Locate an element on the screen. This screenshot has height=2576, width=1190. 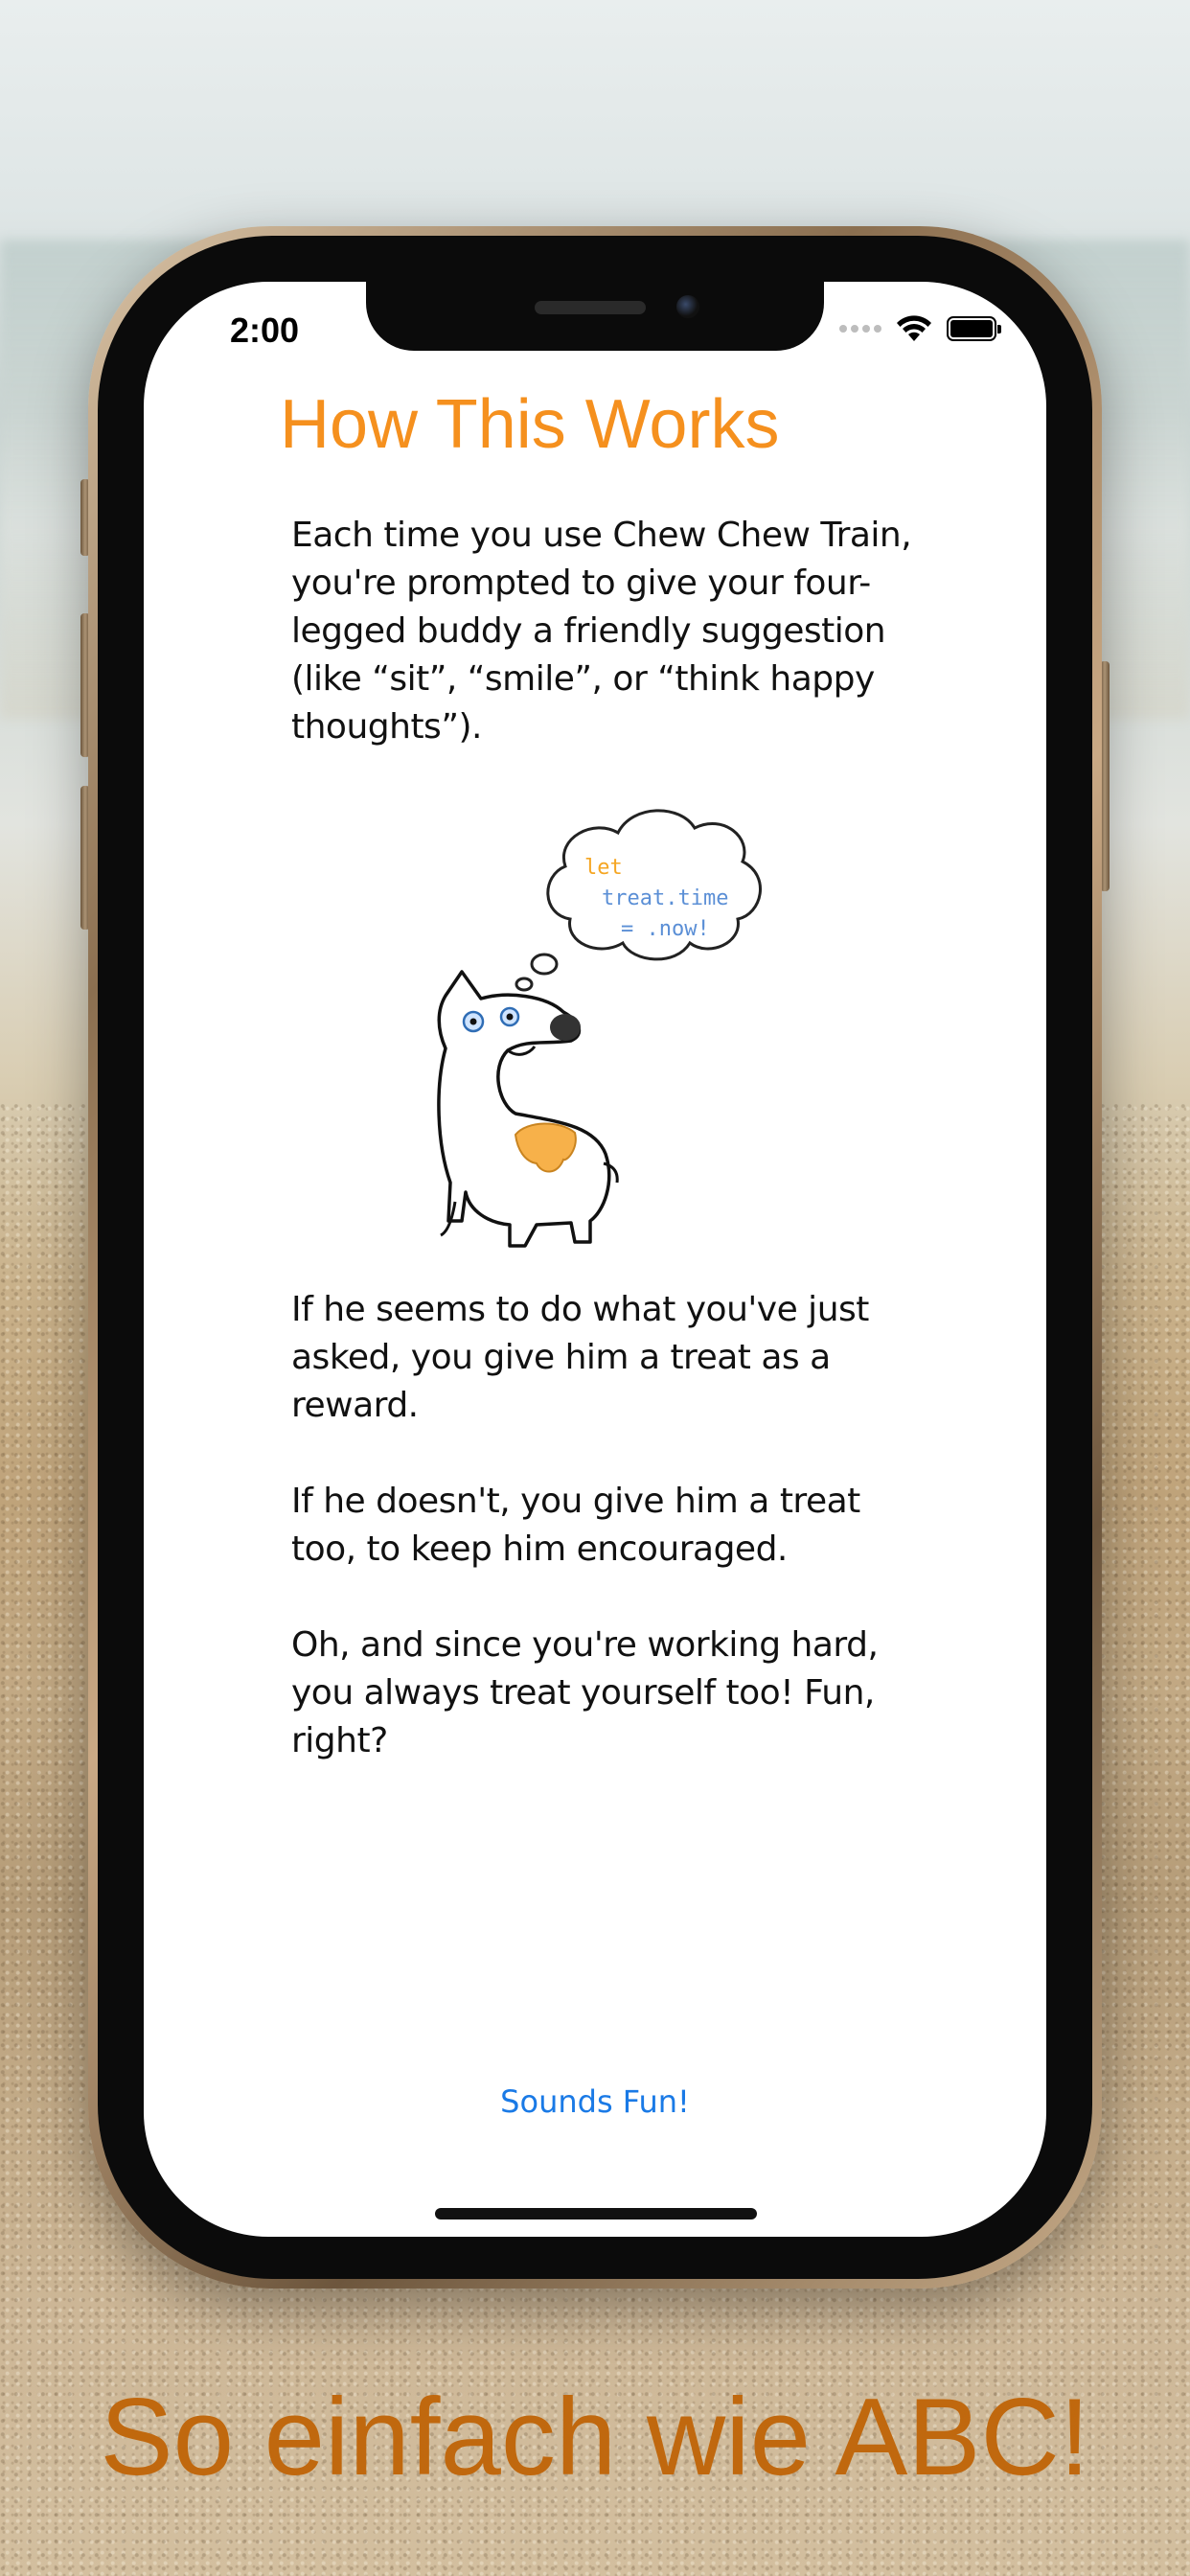
status-indicators is located at coordinates (920, 328).